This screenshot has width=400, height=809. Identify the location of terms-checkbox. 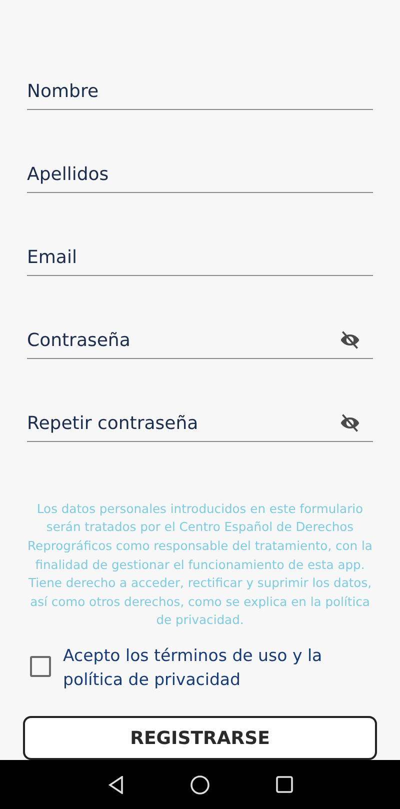
(40, 666).